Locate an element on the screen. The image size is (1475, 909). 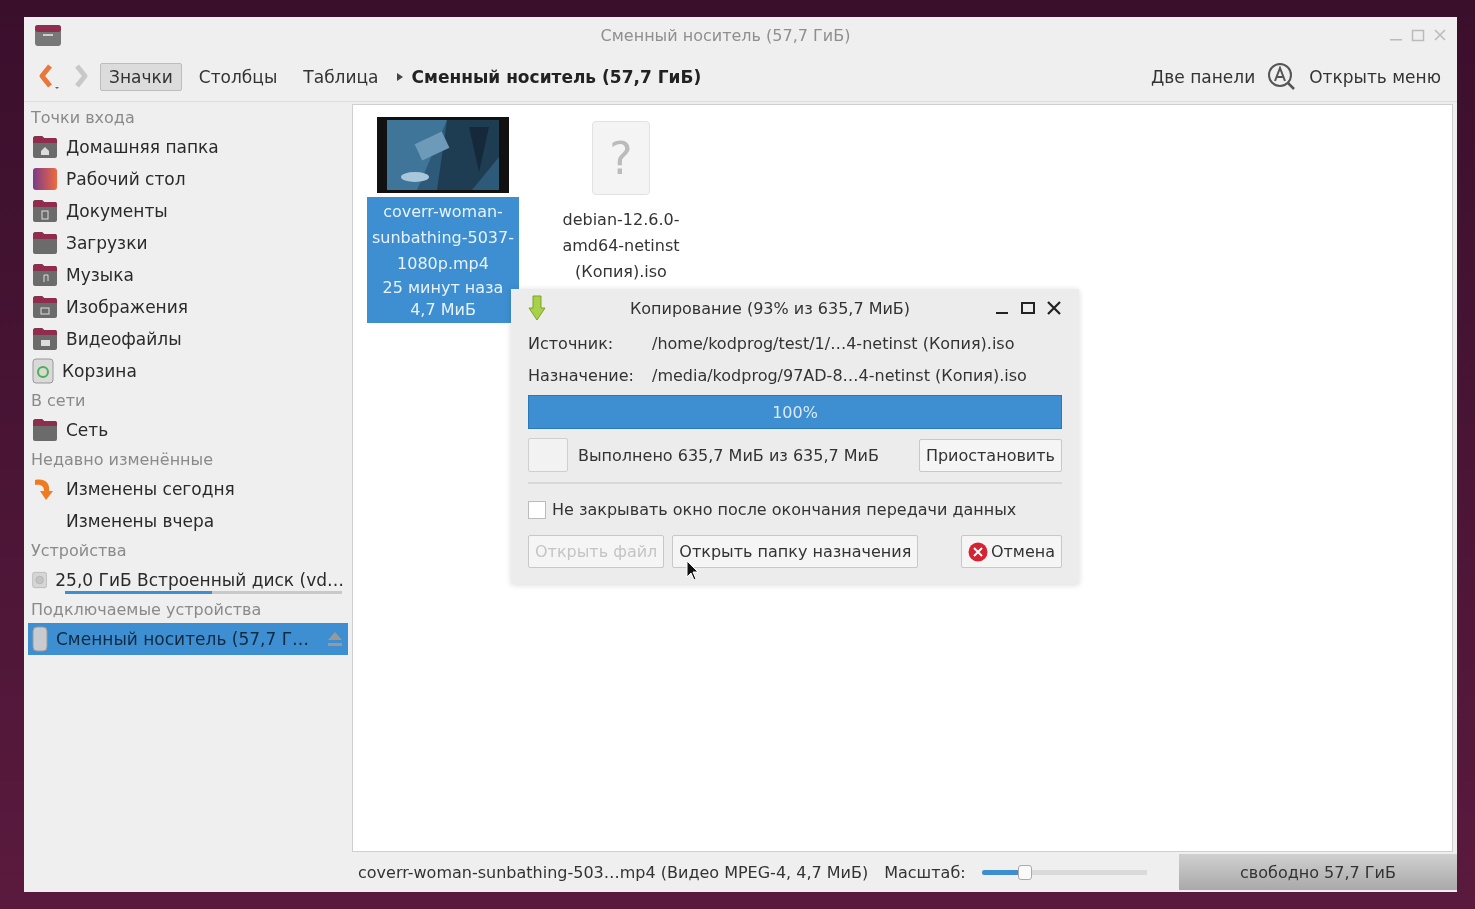
sidebar-label: Сеть is located at coordinates (88, 430).